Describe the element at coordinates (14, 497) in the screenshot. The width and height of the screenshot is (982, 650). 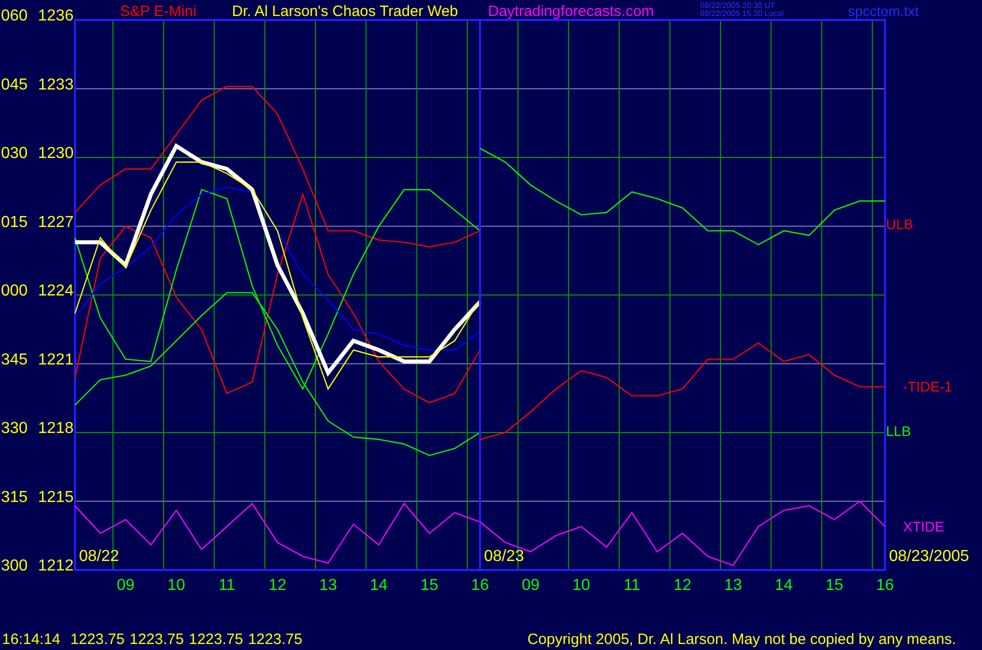
I see `degree-axis-label: 315` at that location.